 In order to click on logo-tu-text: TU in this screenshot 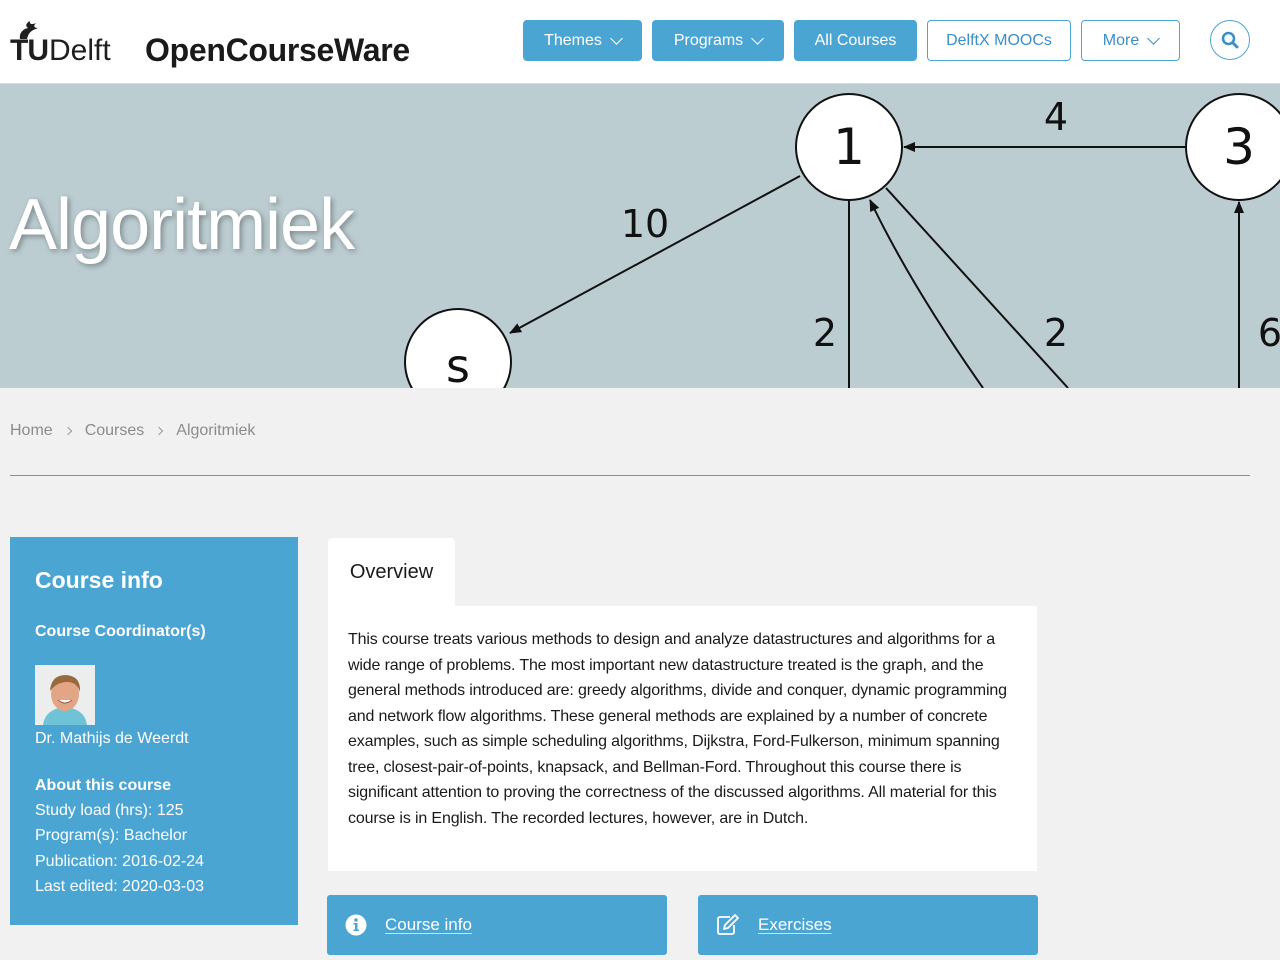, I will do `click(29, 50)`.